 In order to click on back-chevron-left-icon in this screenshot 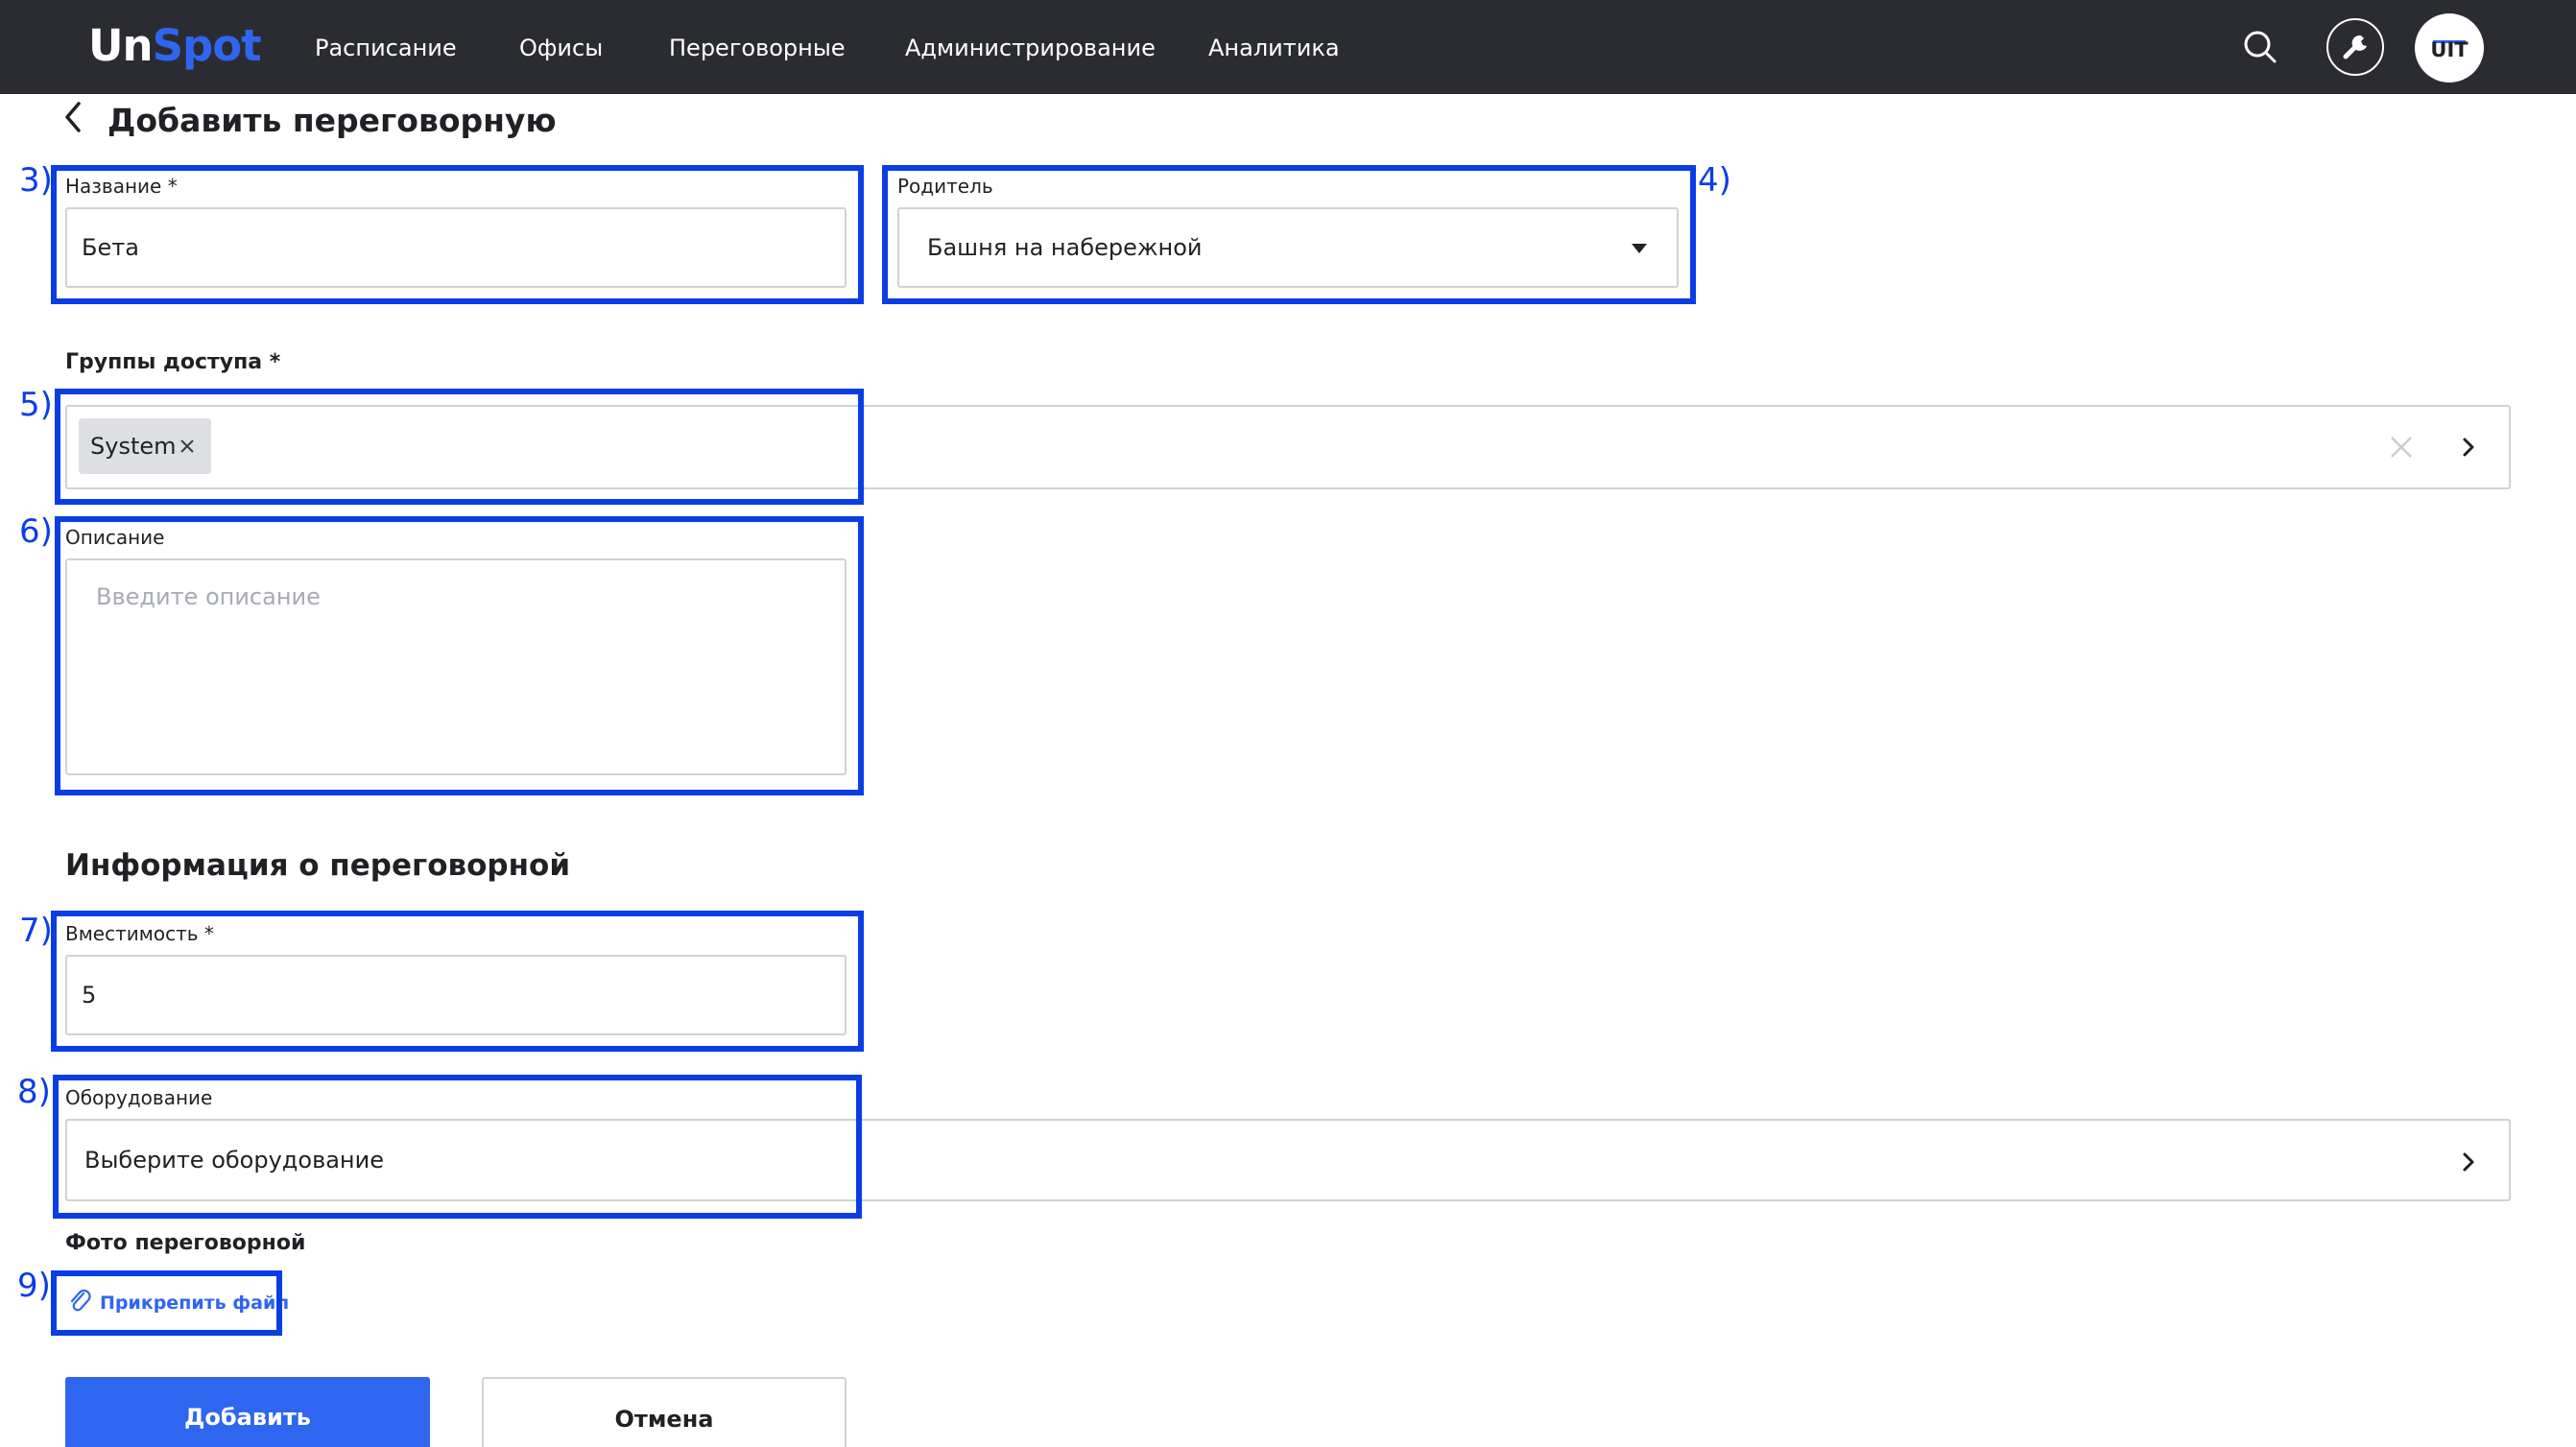, I will do `click(74, 117)`.